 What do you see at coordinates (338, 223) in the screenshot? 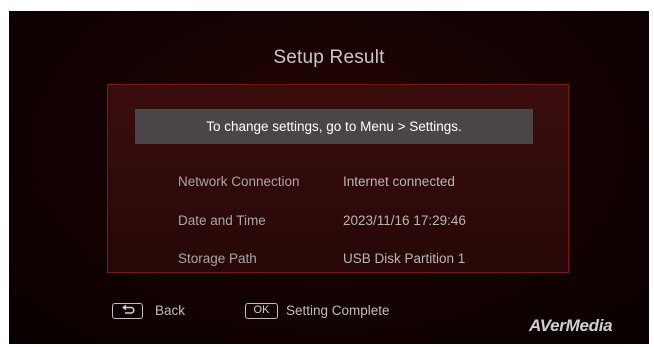
I see `result-row-datetime: Date and Time 2023/11/16 17:29:46` at bounding box center [338, 223].